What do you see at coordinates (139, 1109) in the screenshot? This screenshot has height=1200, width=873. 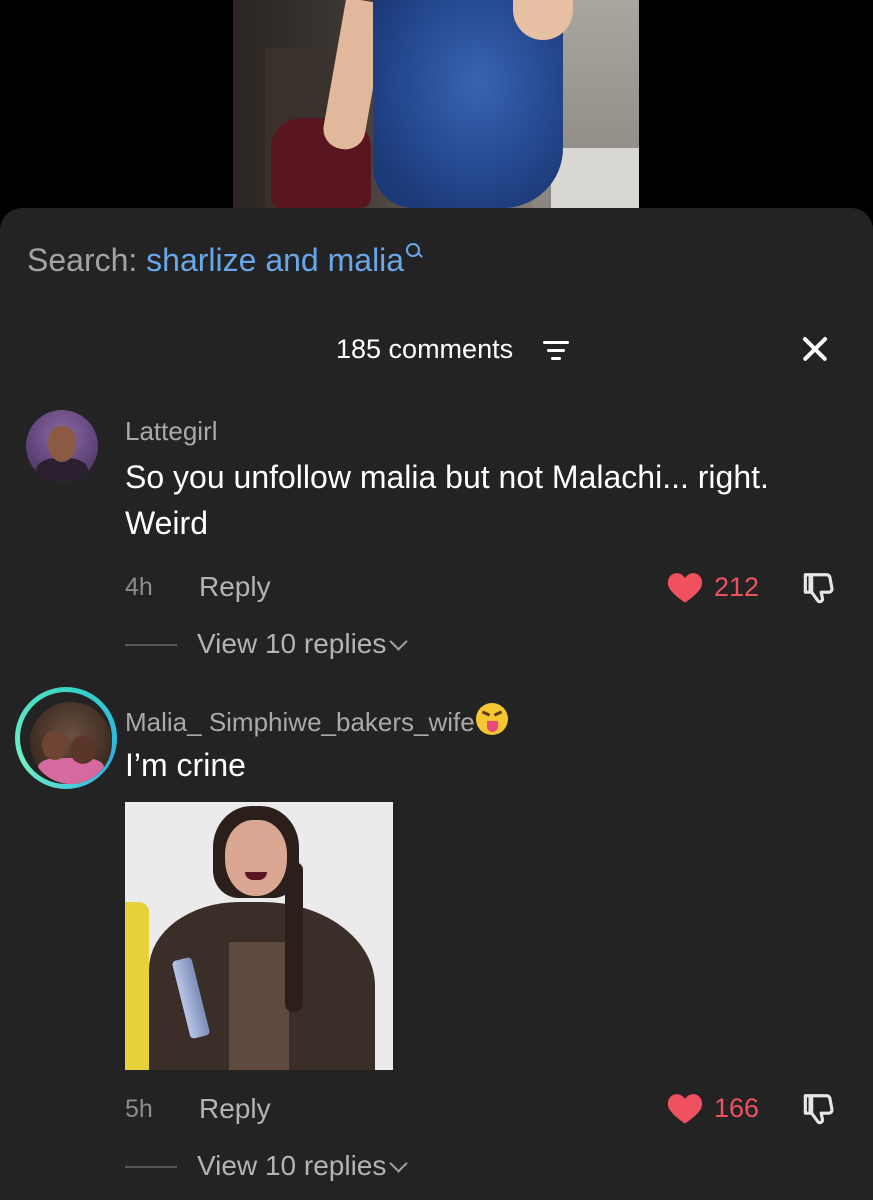 I see `comment-time: 5h` at bounding box center [139, 1109].